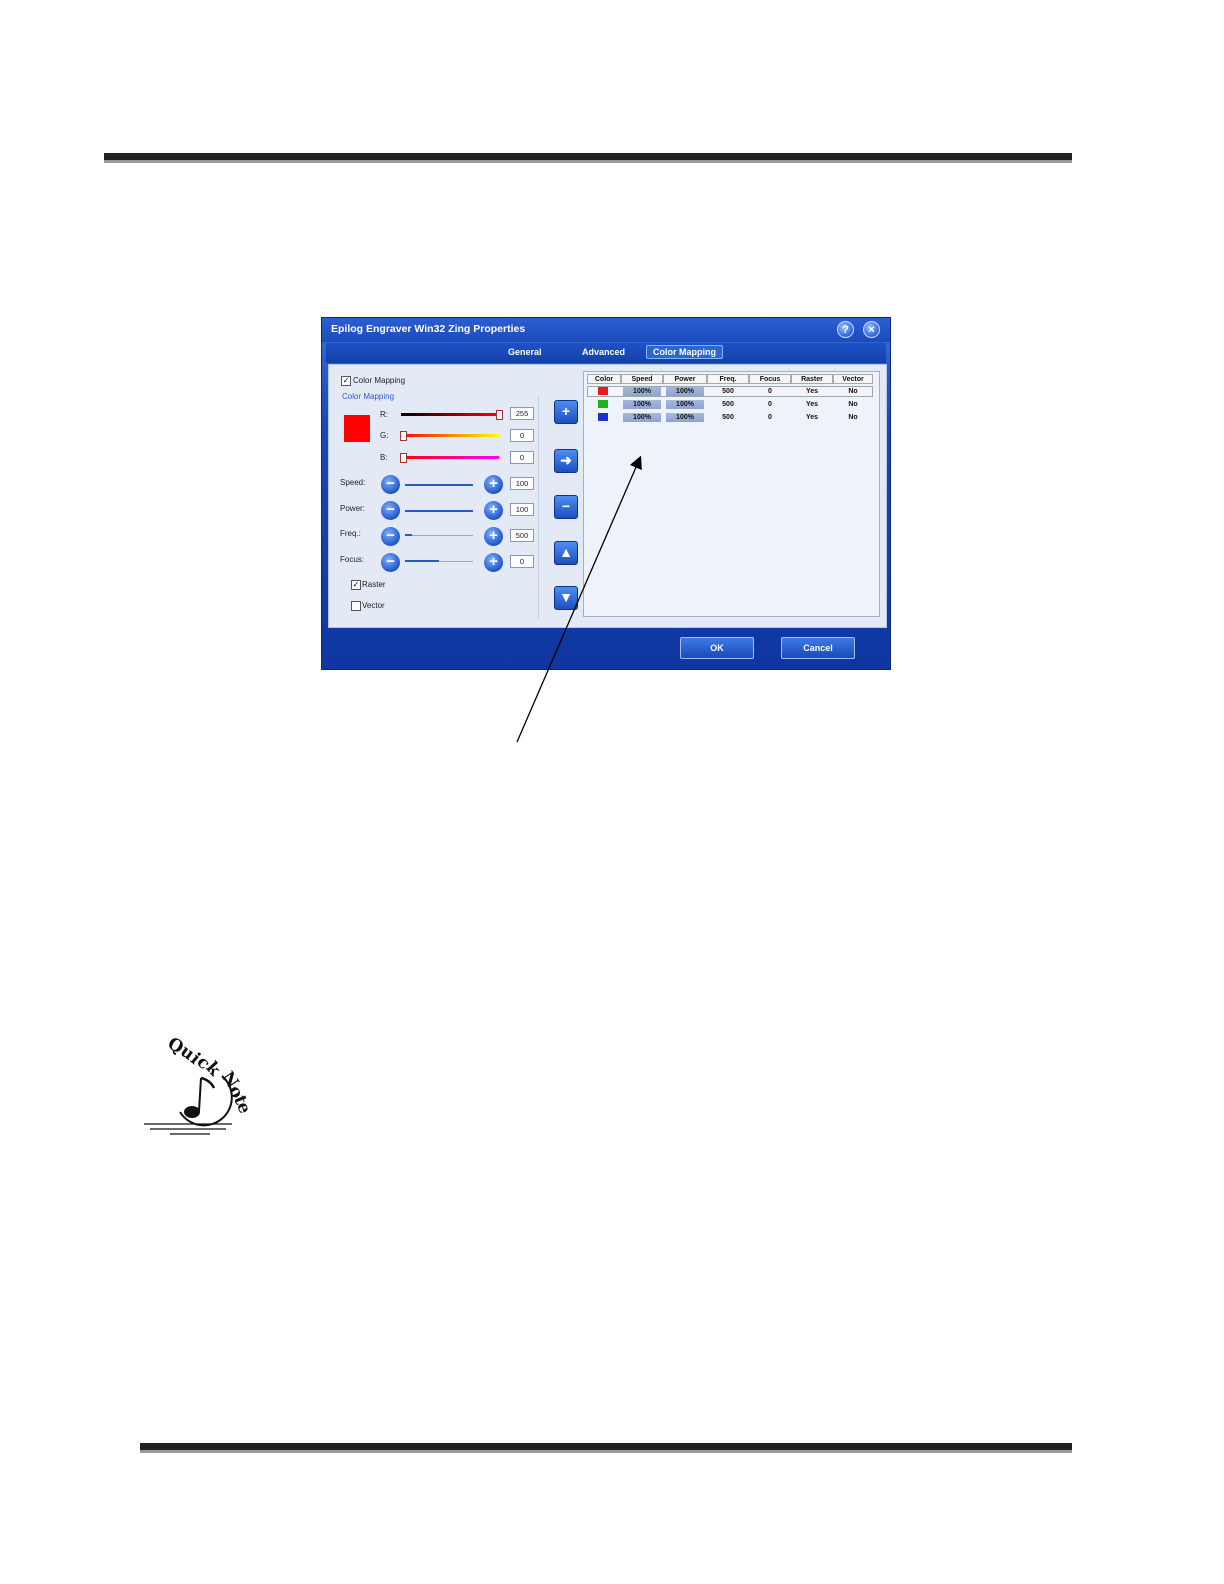 Image resolution: width=1224 pixels, height=1584 pixels. I want to click on musical-note-icon, so click(188, 1105).